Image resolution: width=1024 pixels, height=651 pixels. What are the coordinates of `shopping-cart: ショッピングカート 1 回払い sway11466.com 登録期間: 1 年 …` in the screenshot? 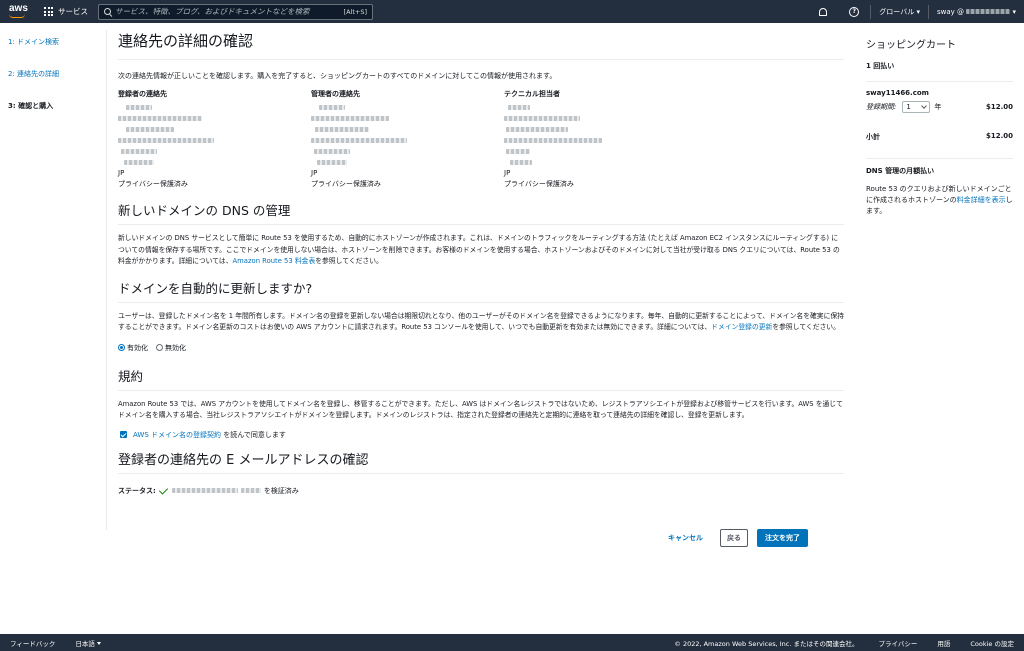 It's located at (939, 126).